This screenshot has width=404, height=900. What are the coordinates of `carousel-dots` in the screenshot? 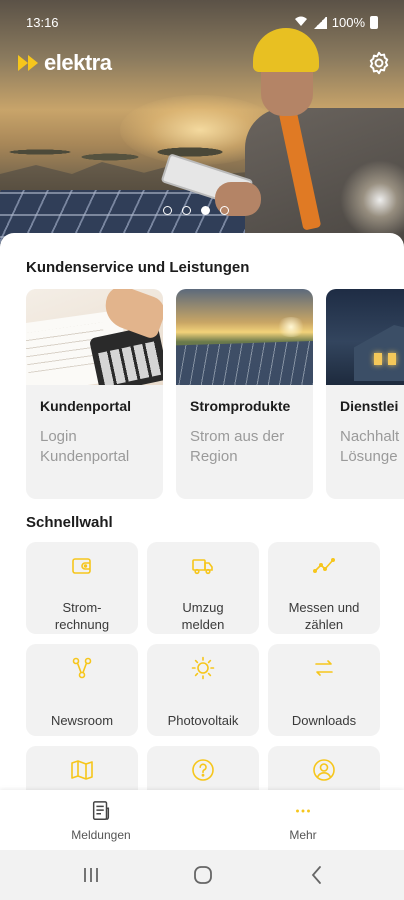 It's located at (196, 210).